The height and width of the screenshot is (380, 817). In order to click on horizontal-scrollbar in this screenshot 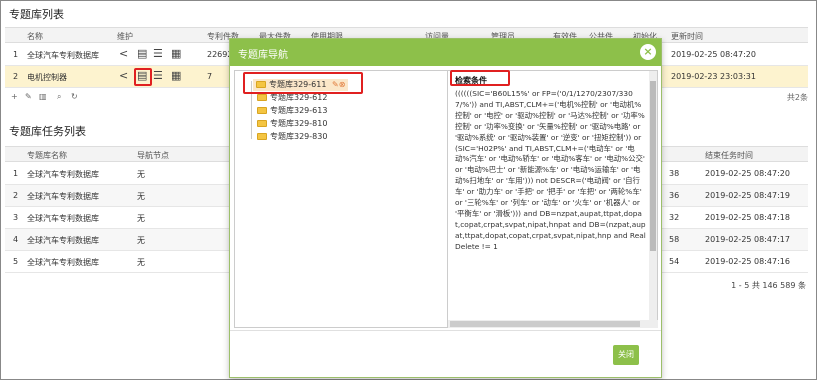, I will do `click(553, 324)`.